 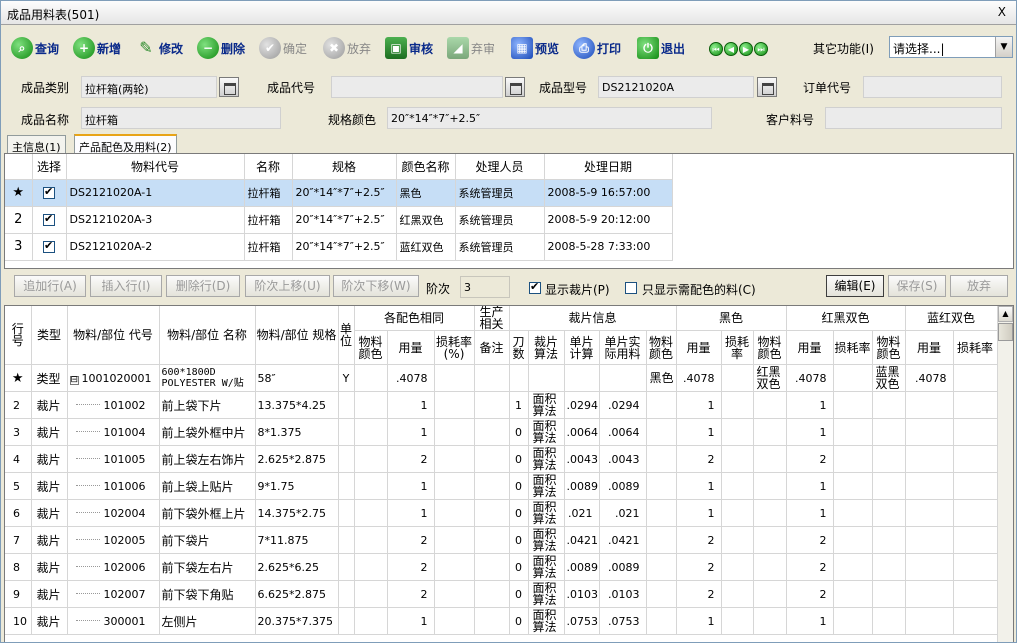 What do you see at coordinates (159, 48) in the screenshot?
I see `edit-button: ✎ 修改` at bounding box center [159, 48].